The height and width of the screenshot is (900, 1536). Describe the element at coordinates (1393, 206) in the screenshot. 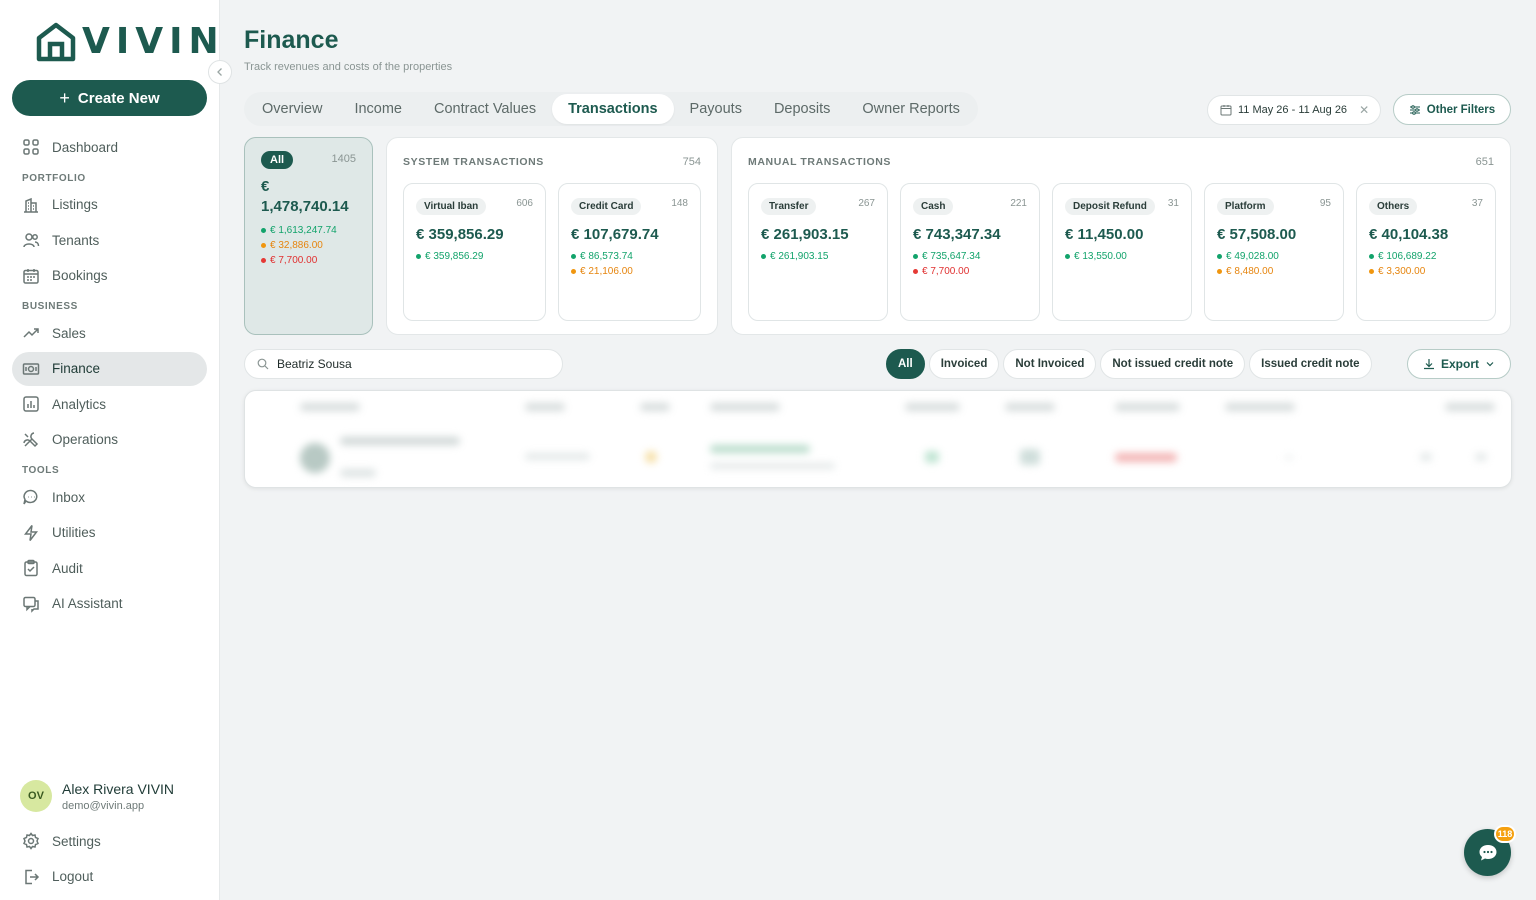

I see `card-pill: Others` at that location.